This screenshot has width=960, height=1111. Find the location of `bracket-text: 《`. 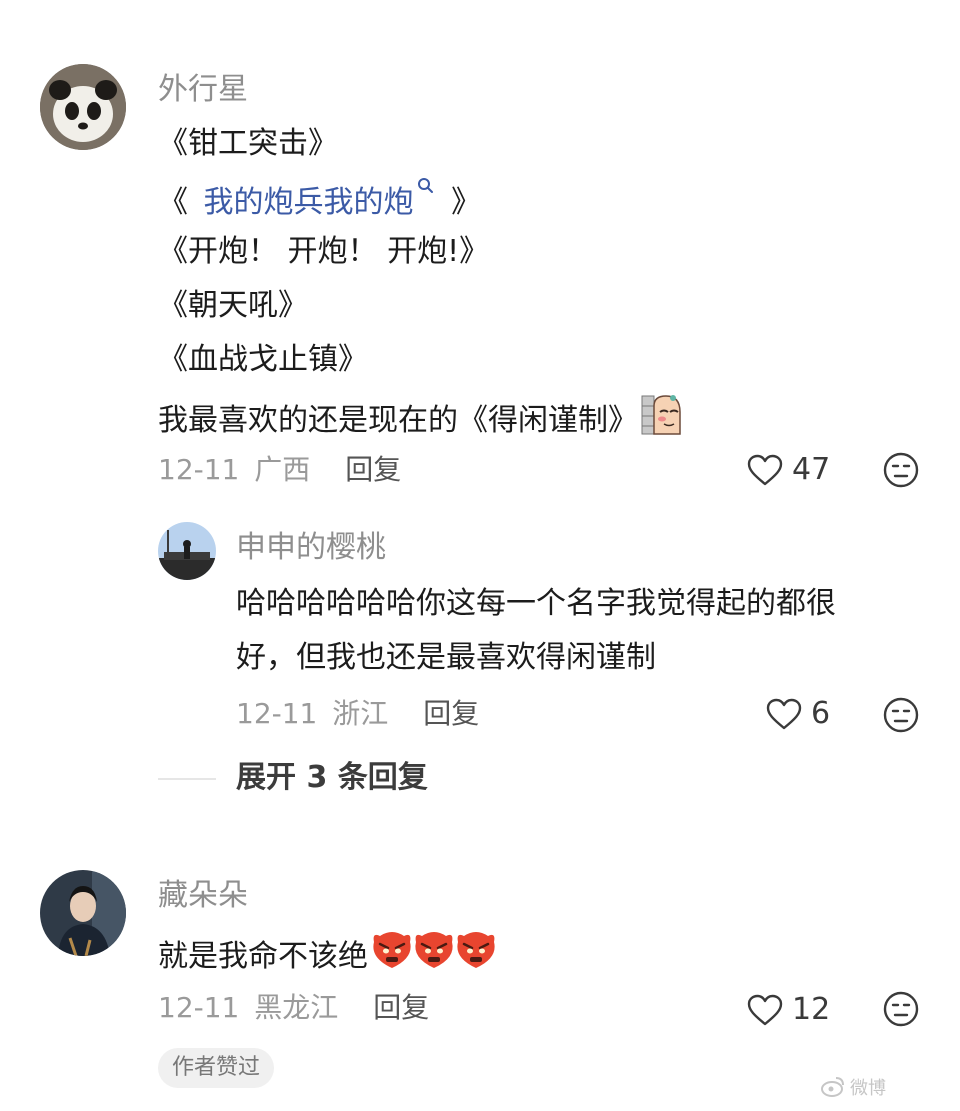

bracket-text: 《 is located at coordinates (173, 202).